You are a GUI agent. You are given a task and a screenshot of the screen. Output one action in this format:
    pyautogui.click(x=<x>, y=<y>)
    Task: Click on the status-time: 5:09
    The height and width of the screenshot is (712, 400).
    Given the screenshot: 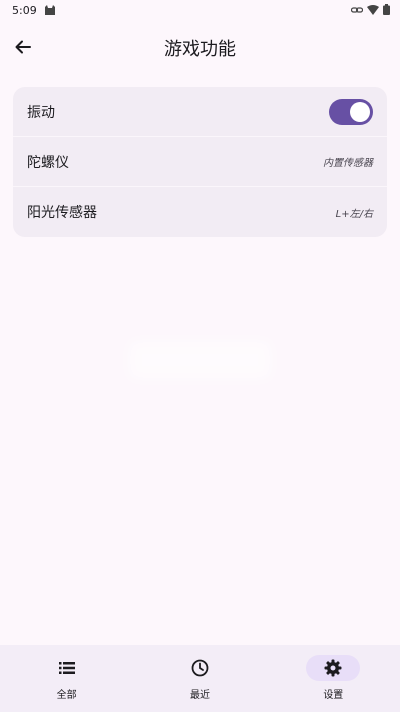 What is the action you would take?
    pyautogui.click(x=24, y=10)
    